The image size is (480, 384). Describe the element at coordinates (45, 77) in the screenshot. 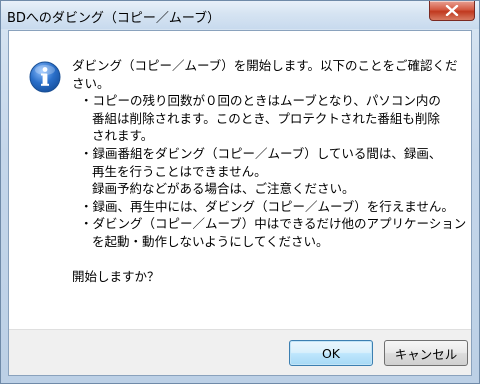

I see `information-icon` at that location.